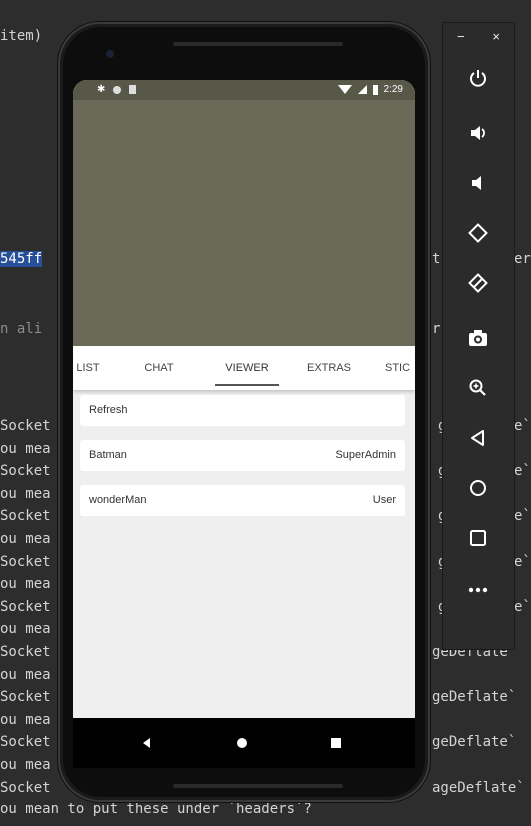  I want to click on volume-down-icon, so click(476, 183).